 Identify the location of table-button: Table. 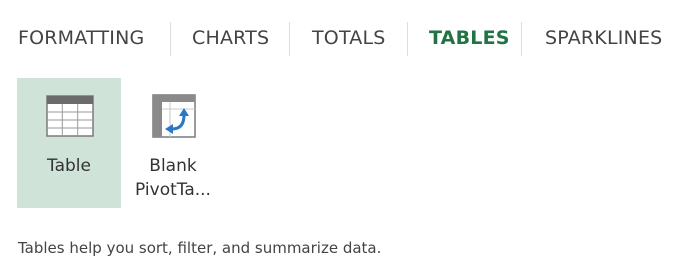
(69, 143).